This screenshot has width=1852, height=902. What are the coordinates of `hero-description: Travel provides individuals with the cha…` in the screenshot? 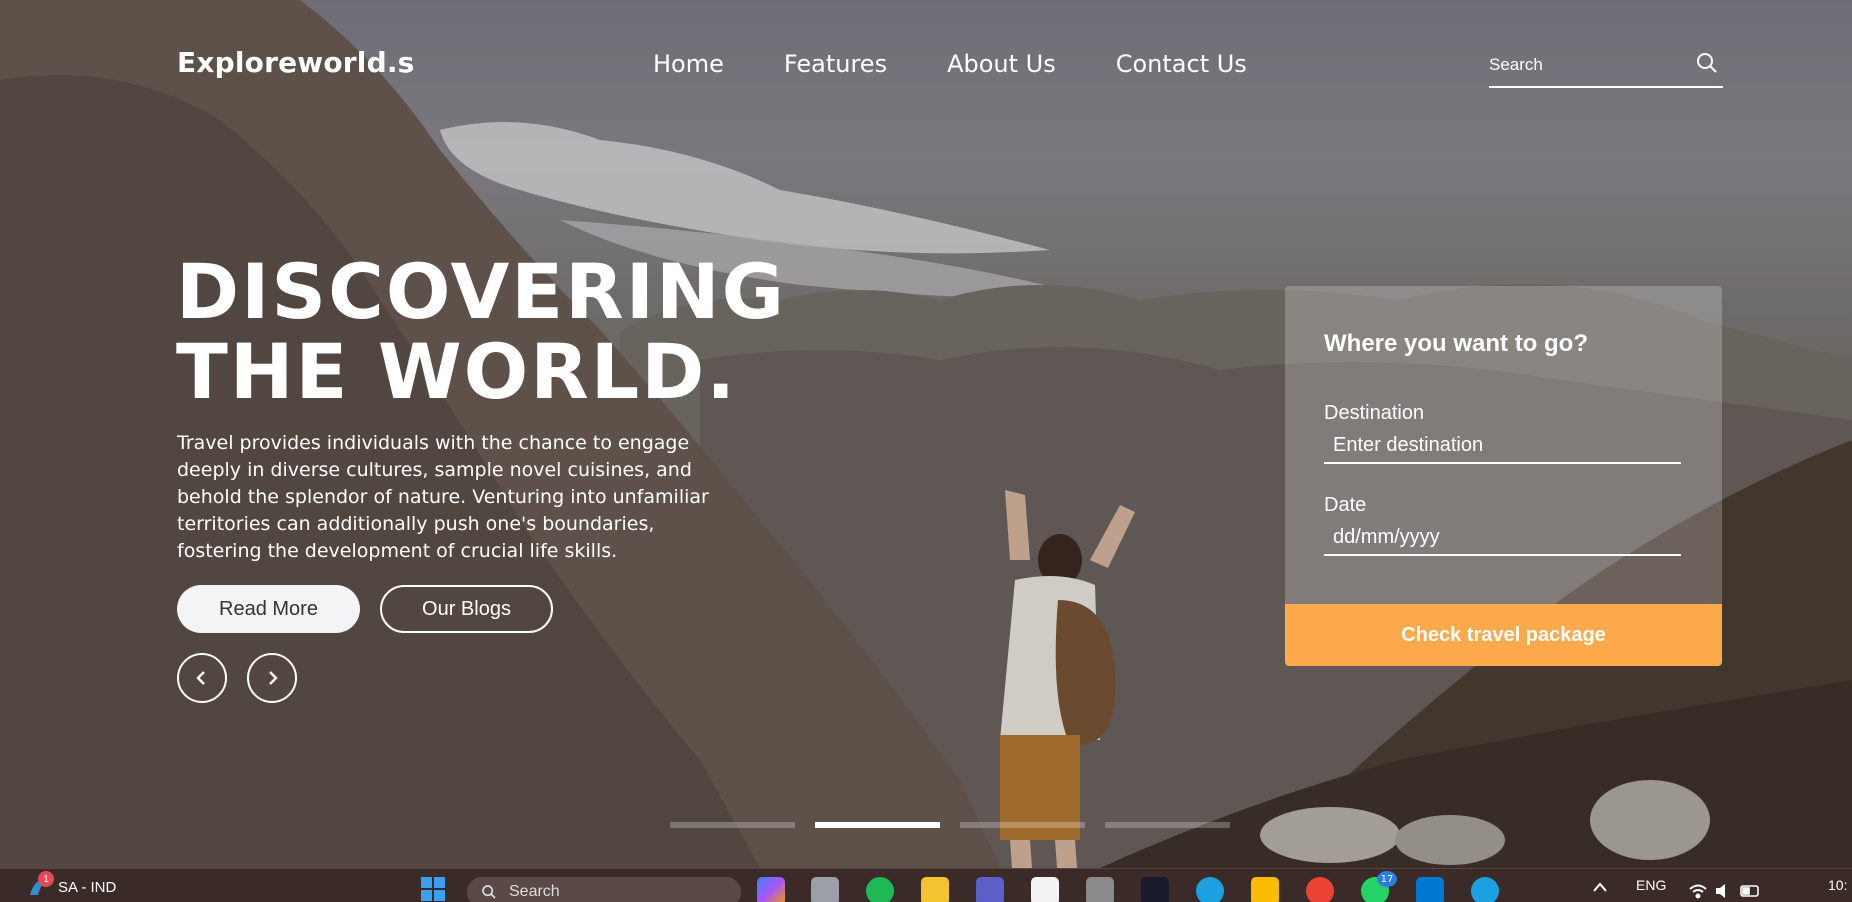 It's located at (443, 497).